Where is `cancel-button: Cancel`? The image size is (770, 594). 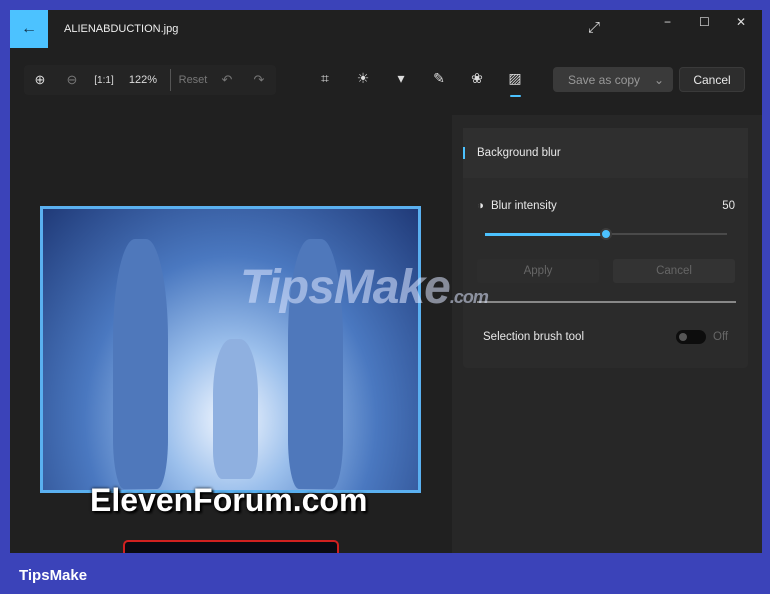
cancel-button: Cancel is located at coordinates (712, 79).